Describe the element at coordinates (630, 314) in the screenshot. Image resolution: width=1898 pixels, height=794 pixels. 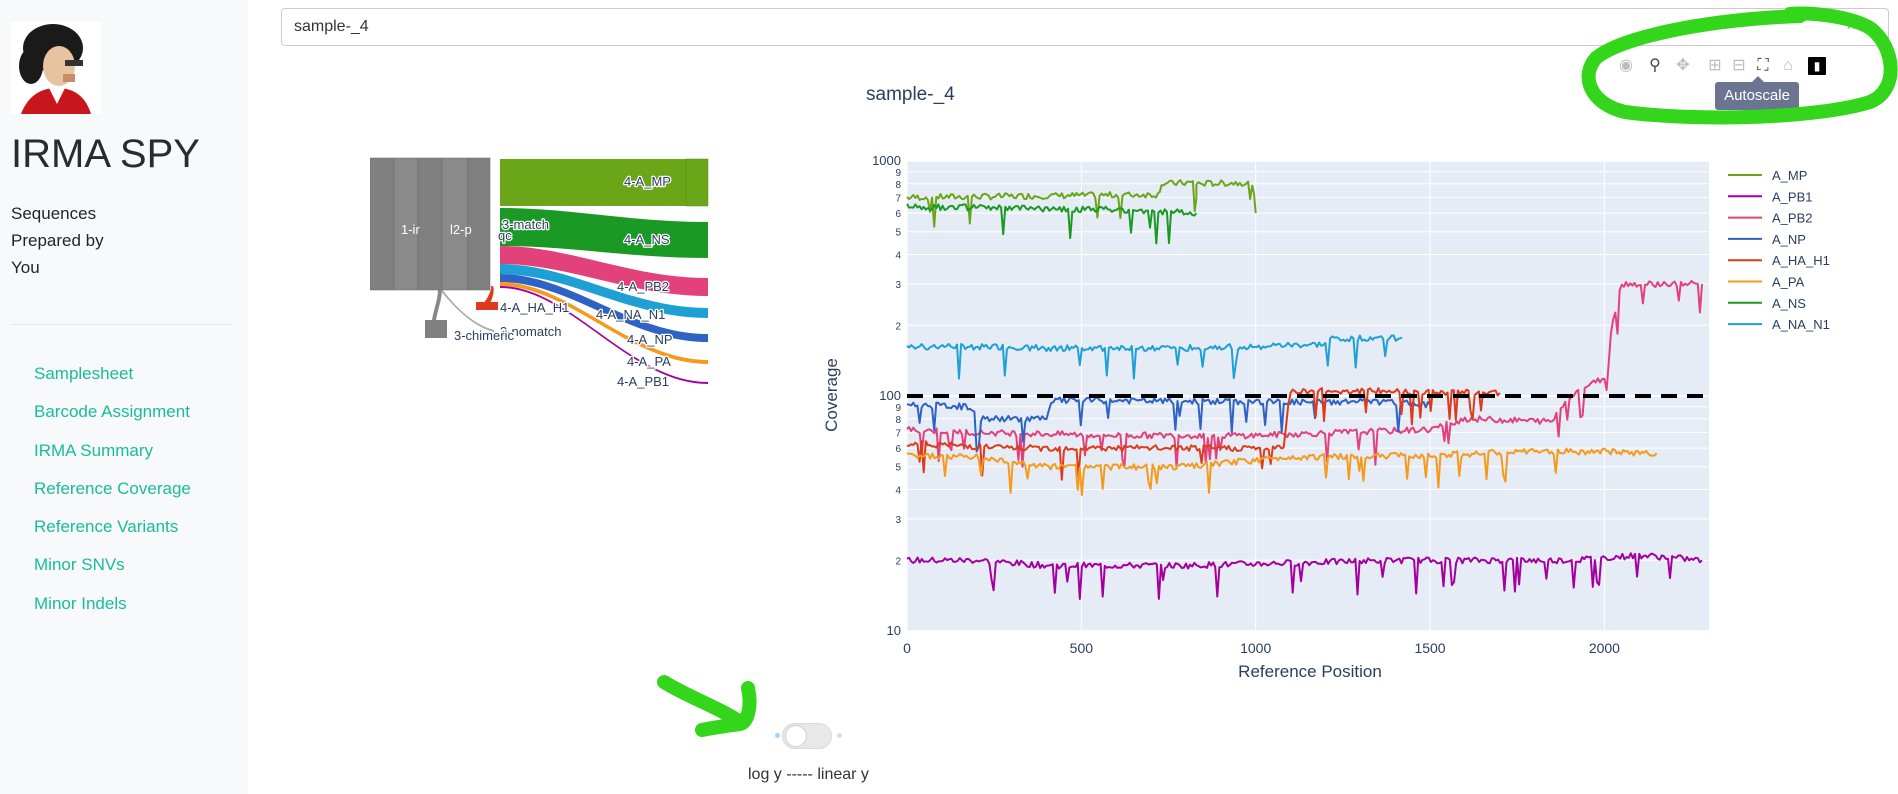
I see `sankey-label-na: 4-A_NA_N1` at that location.